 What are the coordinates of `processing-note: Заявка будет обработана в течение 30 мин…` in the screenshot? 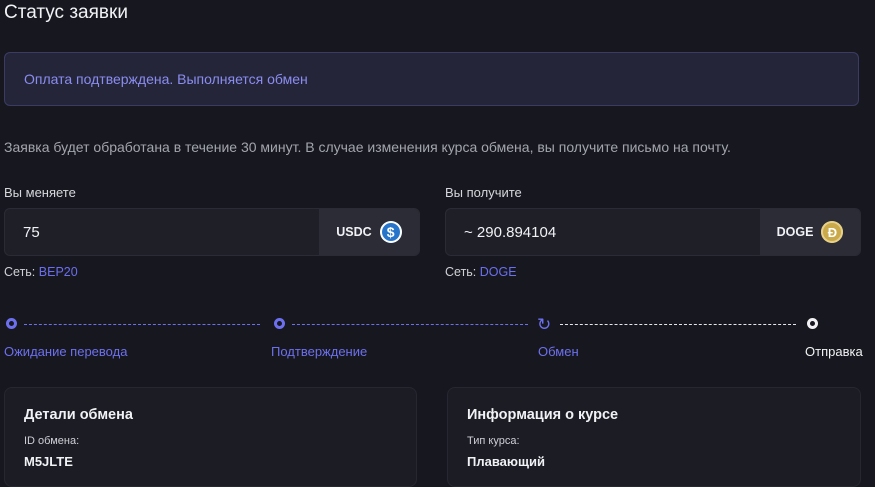 It's located at (367, 147).